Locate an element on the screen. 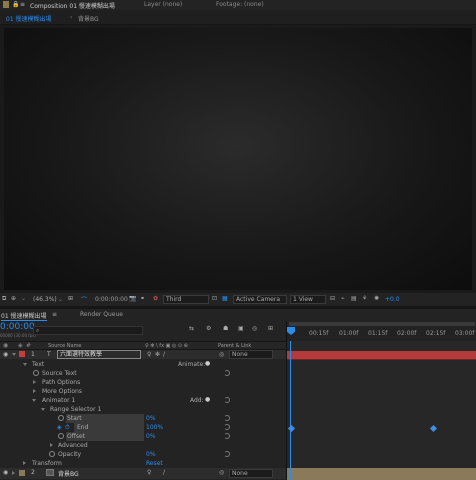  show-snapshot-icon: ⚭ is located at coordinates (142, 298).